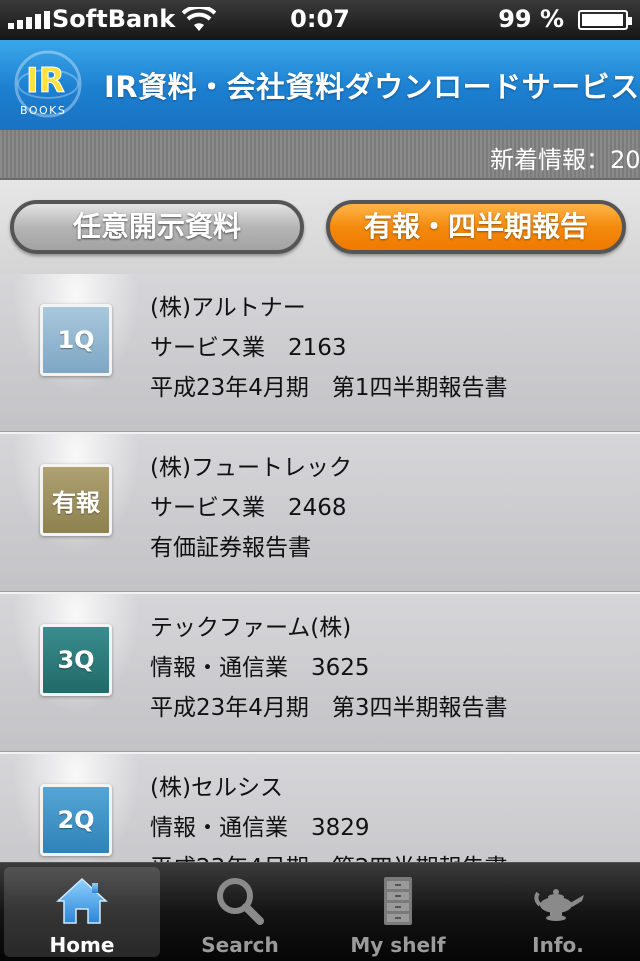 This screenshot has width=640, height=961. I want to click on header-title: IR資料・会社資料ダウンロードサービス, so click(372, 87).